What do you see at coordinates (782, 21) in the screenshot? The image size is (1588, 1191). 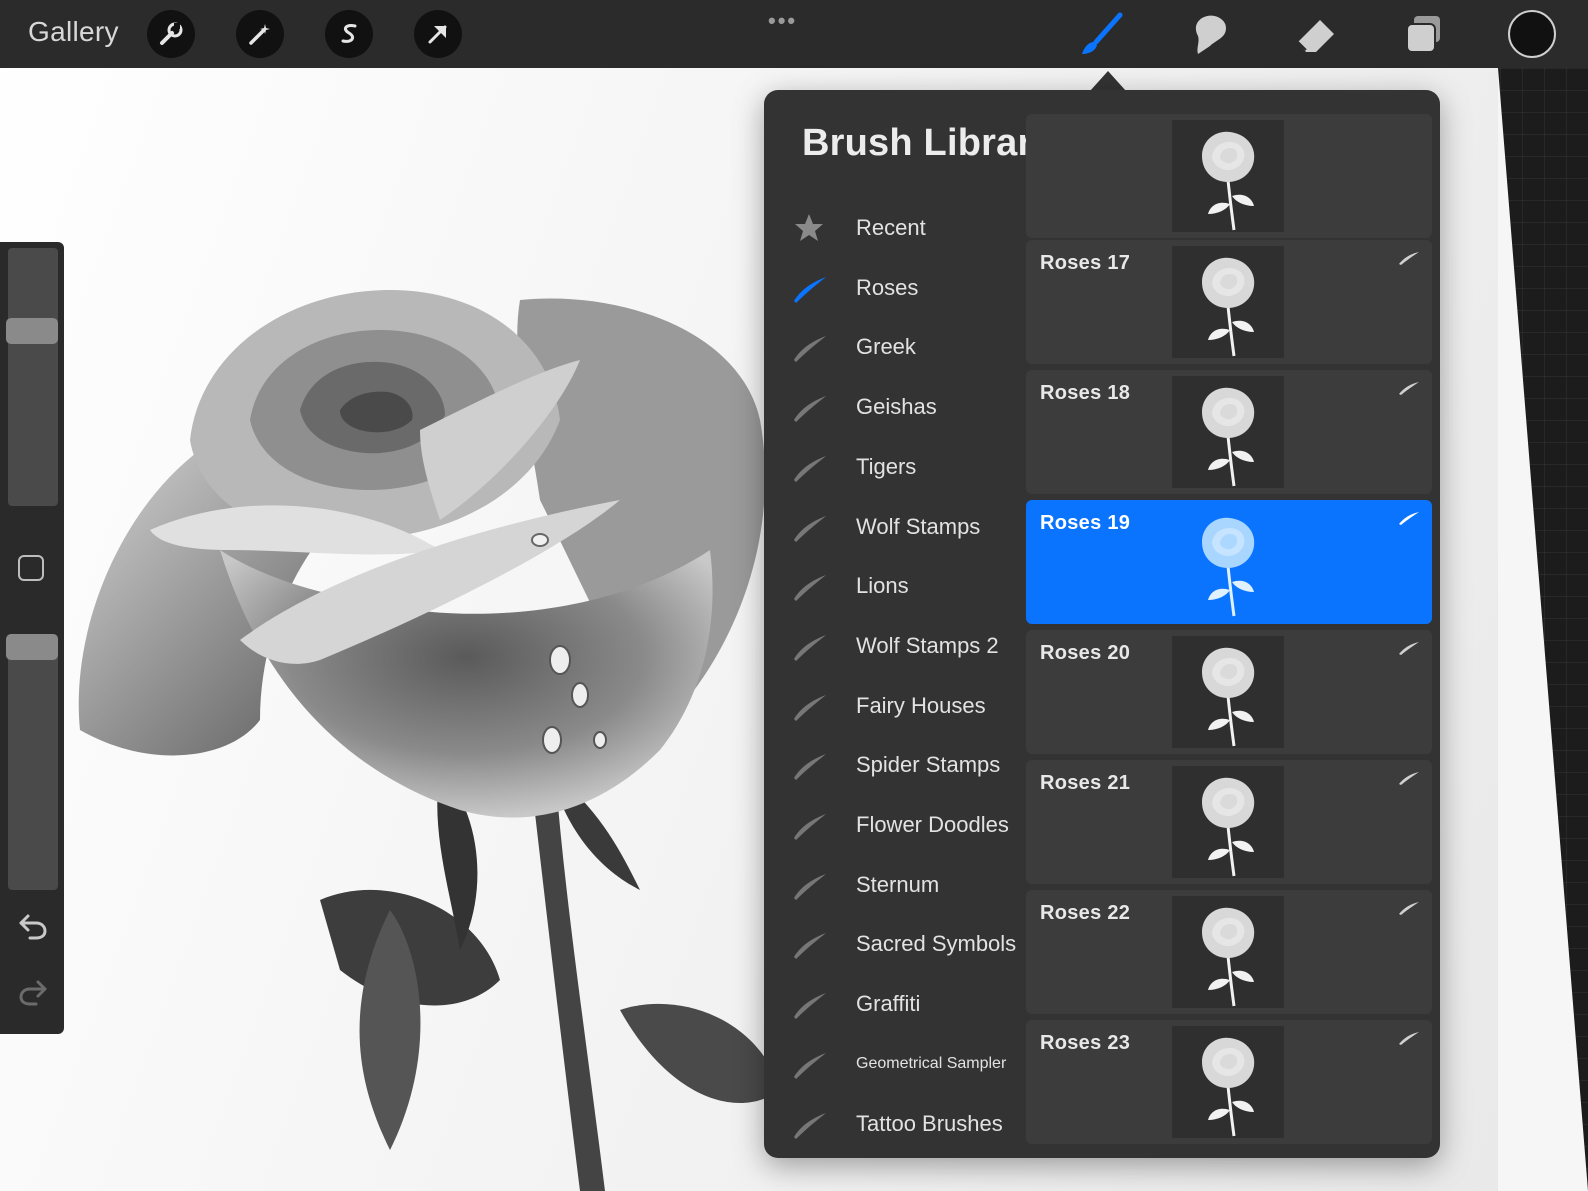 I see `more-options-icon: •••` at bounding box center [782, 21].